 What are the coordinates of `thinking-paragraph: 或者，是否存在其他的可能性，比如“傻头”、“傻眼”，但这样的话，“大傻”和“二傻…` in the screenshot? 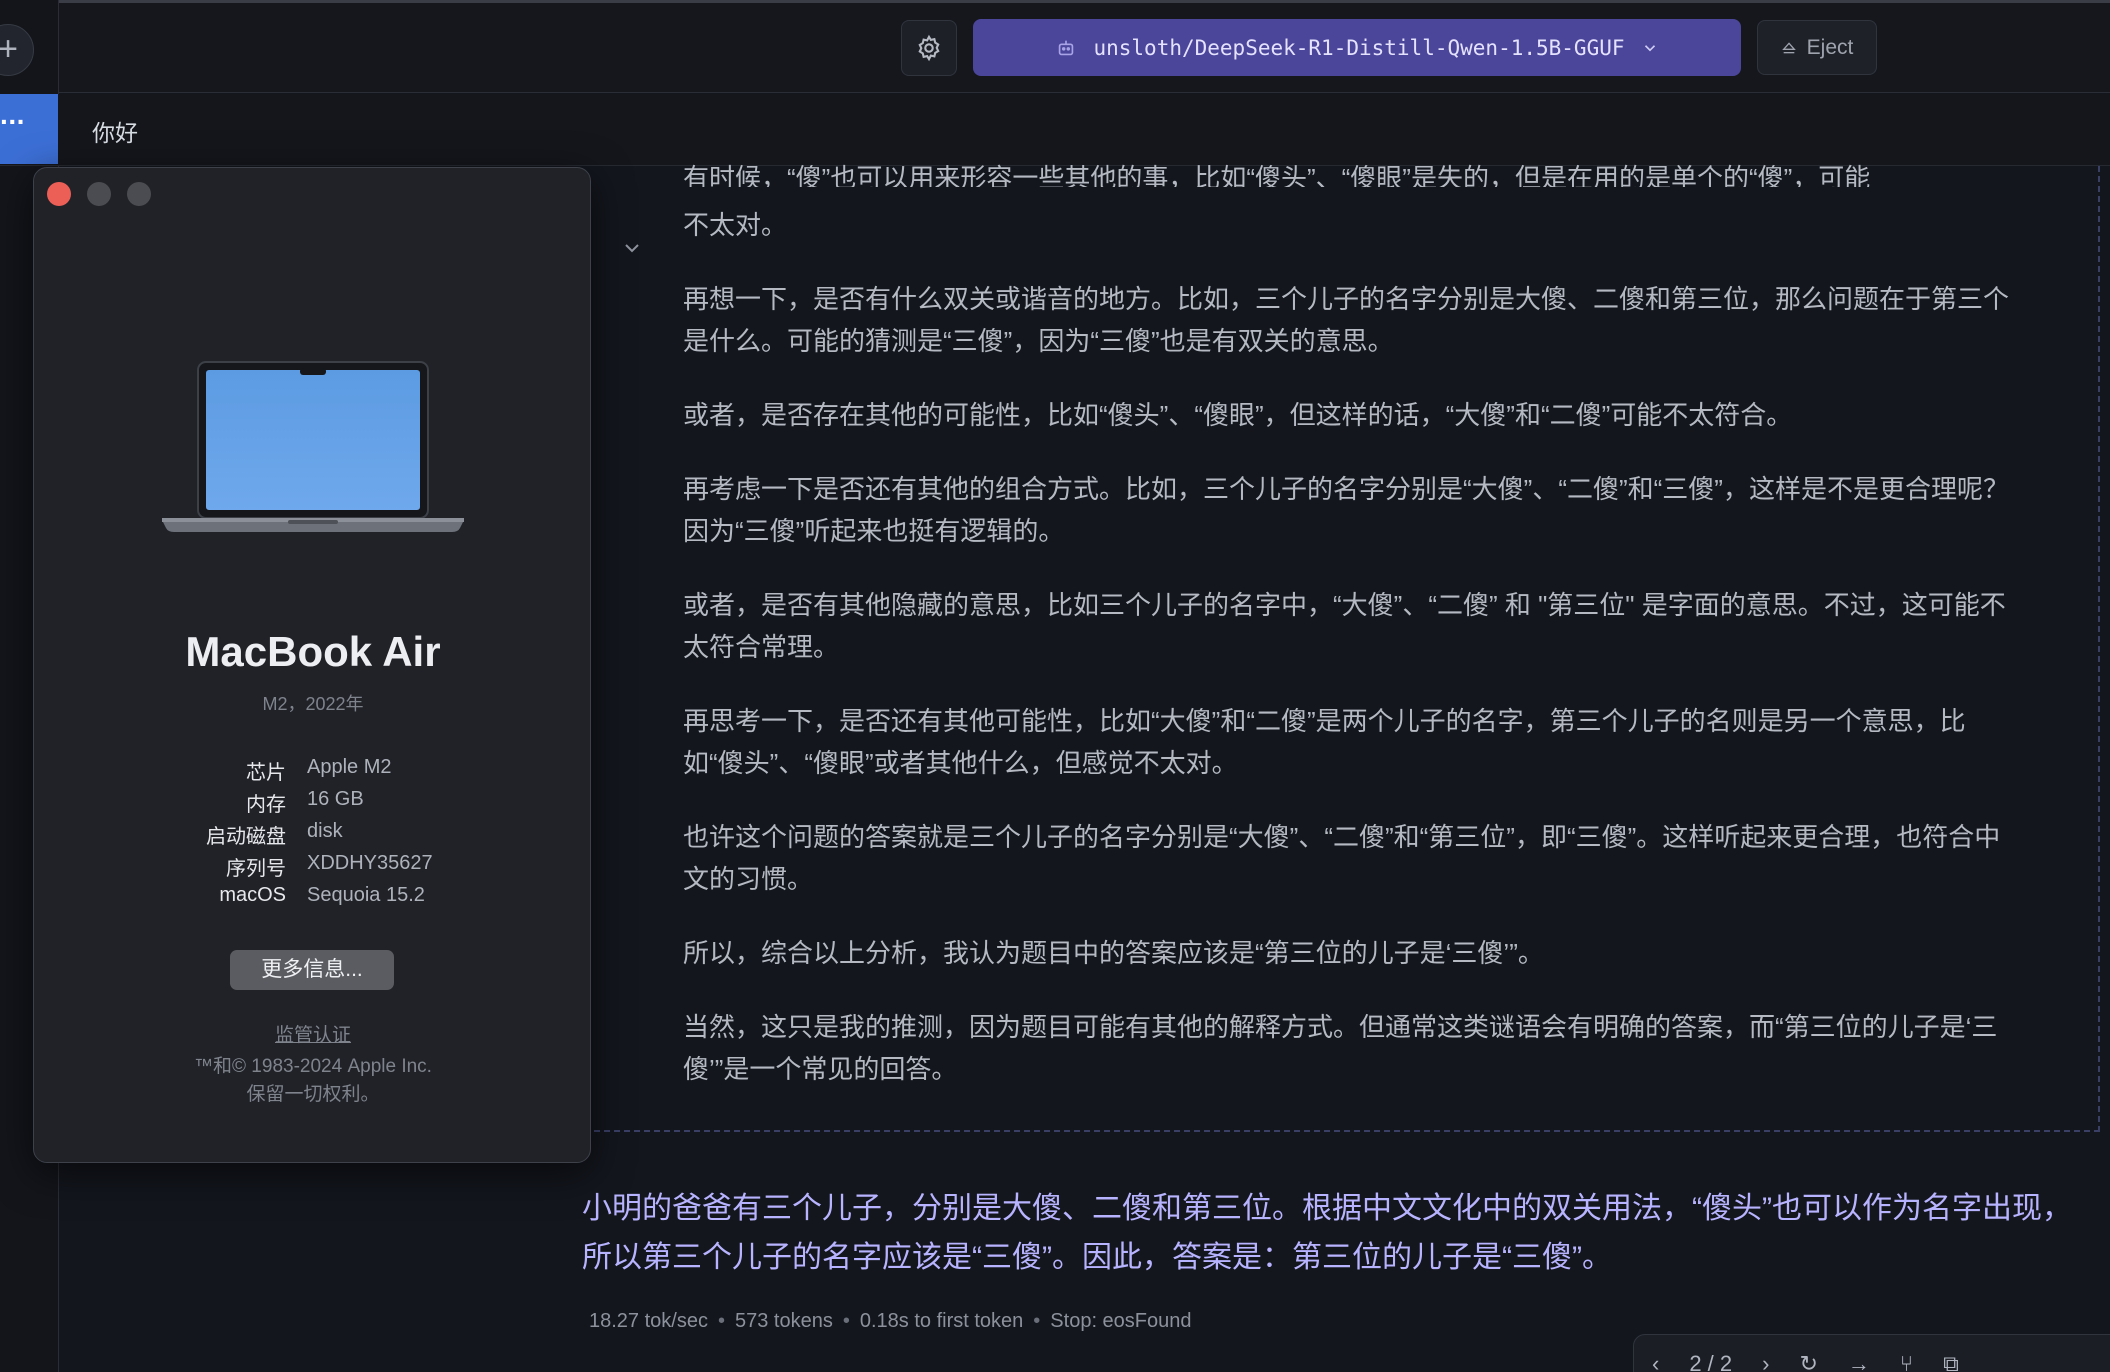 It's located at (1238, 415).